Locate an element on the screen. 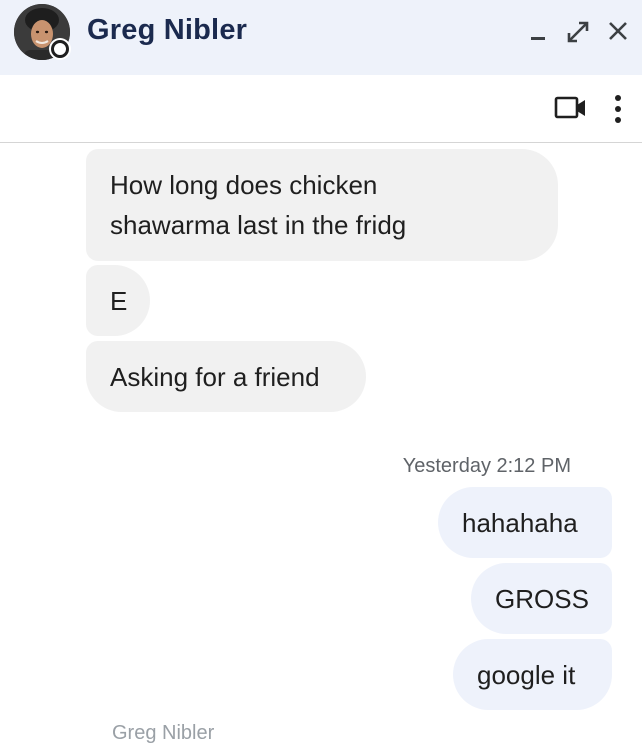 Image resolution: width=642 pixels, height=745 pixels. message-text: google it is located at coordinates (526, 674).